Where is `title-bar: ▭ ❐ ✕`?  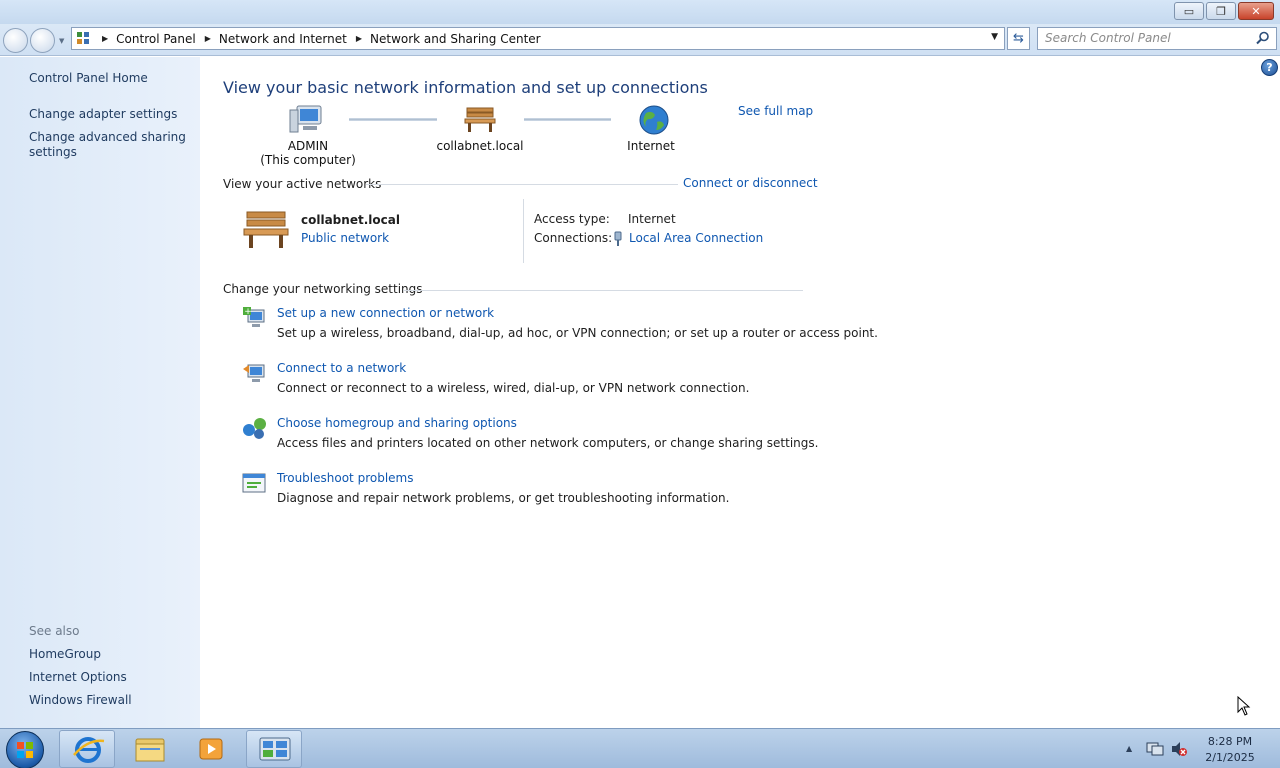 title-bar: ▭ ❐ ✕ is located at coordinates (640, 12).